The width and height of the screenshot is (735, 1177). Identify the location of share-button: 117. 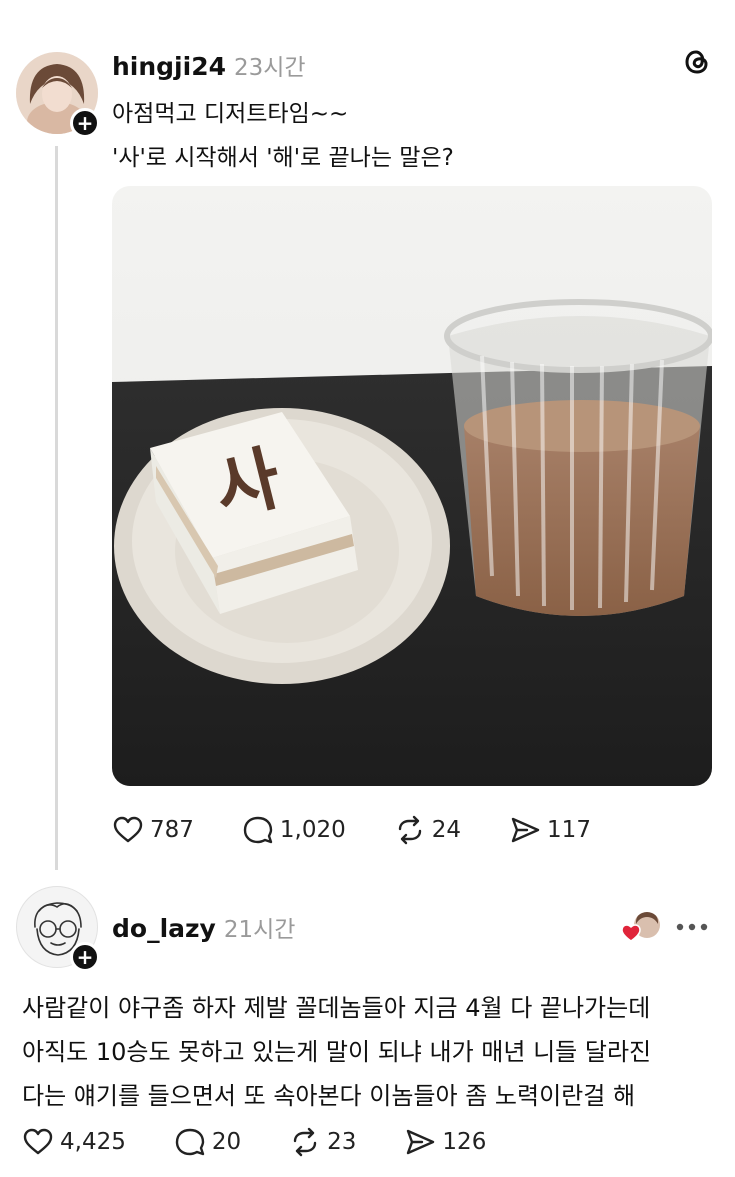
(550, 830).